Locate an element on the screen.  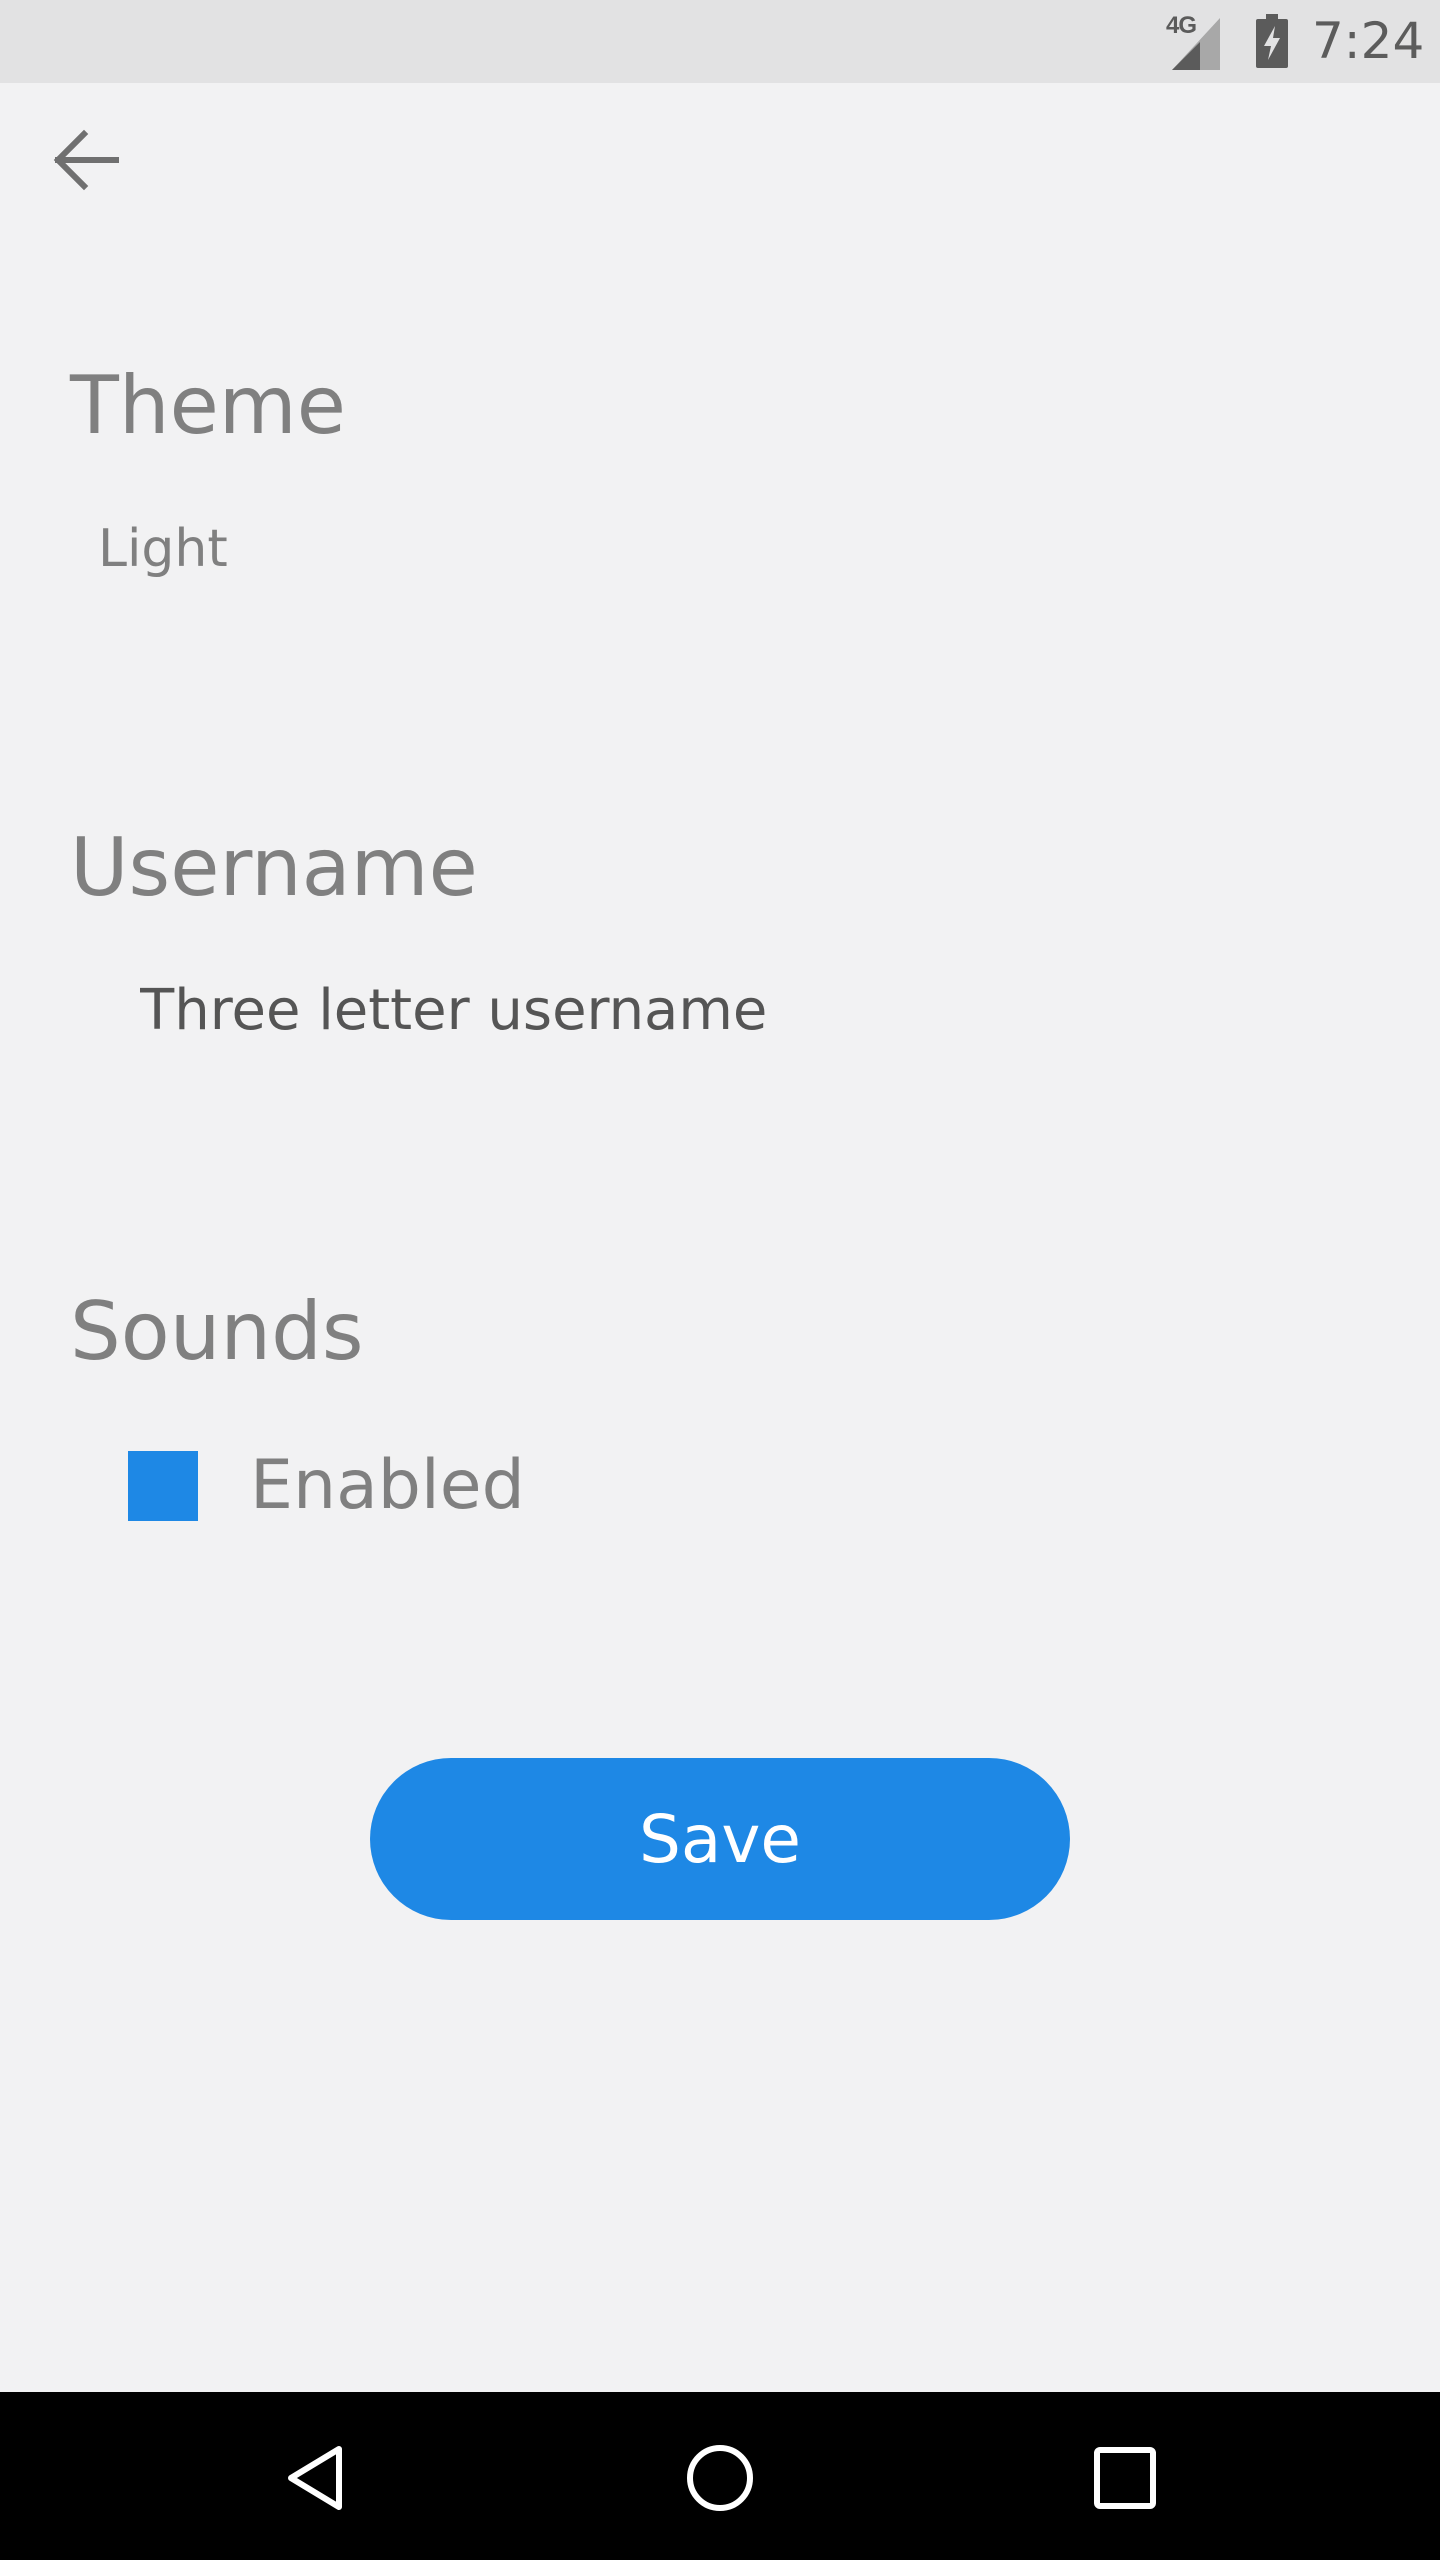
arrow-left-icon is located at coordinates (86, 160).